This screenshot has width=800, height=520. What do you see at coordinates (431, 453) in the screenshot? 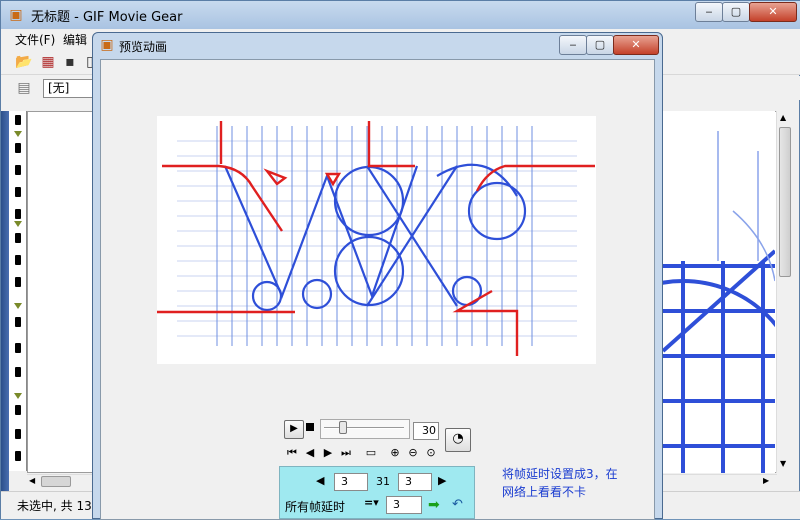
I see `zoom-fit-icon: ⊙` at bounding box center [431, 453].